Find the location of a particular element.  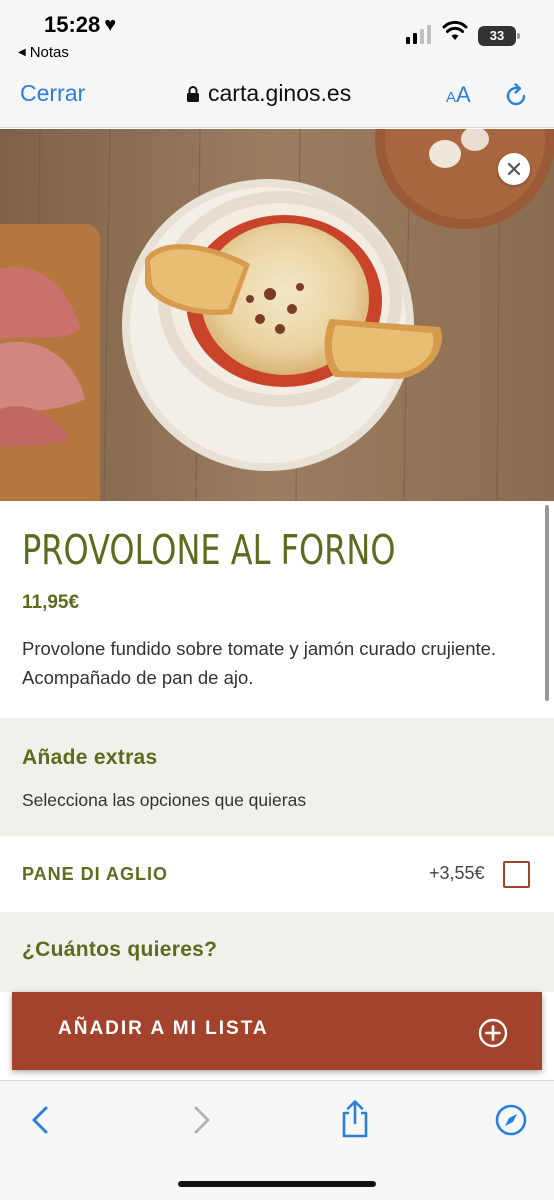

battery-icon: 33 is located at coordinates (499, 36).